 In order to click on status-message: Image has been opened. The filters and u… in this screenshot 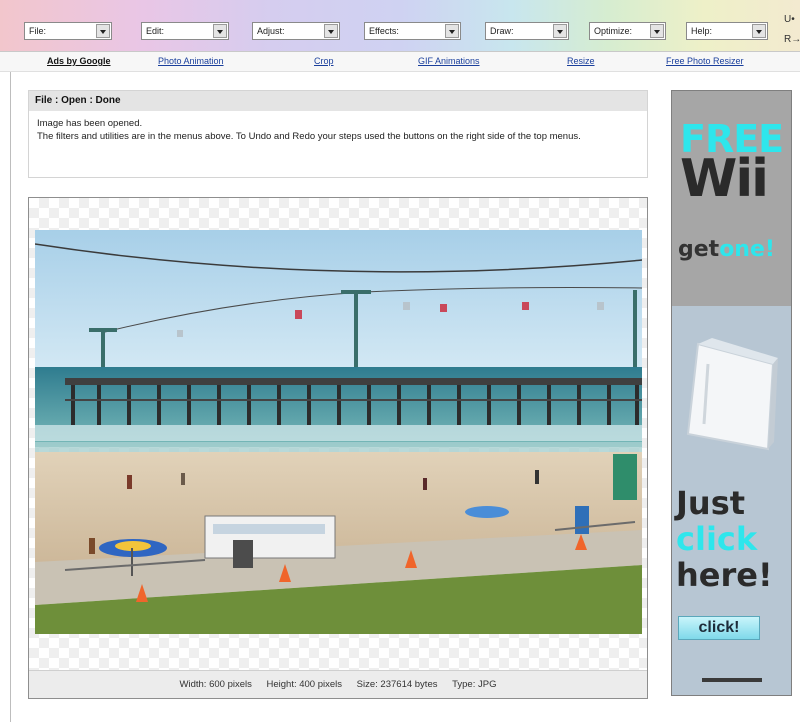, I will do `click(338, 130)`.